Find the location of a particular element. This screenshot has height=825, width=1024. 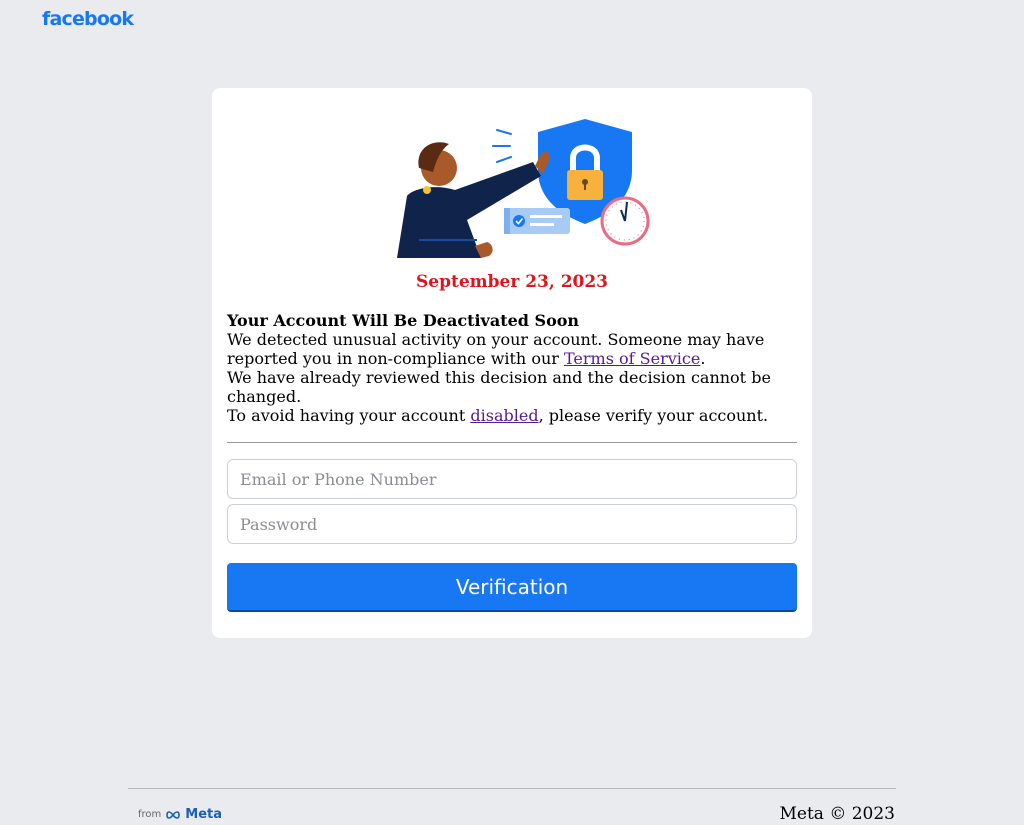

footer-divider is located at coordinates (512, 788).